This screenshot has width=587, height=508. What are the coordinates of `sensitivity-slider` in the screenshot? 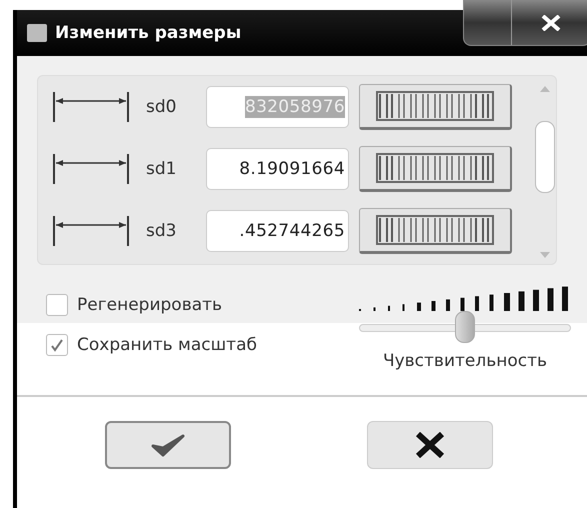 It's located at (465, 328).